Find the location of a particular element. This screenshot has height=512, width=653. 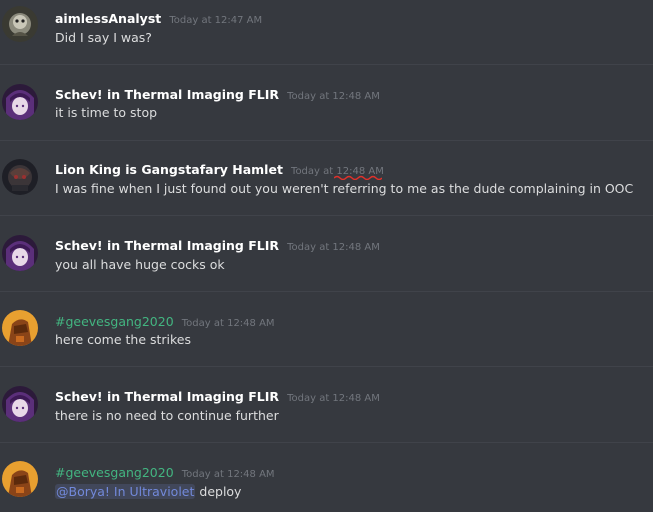

message-text: here come the strikes is located at coordinates (123, 339).